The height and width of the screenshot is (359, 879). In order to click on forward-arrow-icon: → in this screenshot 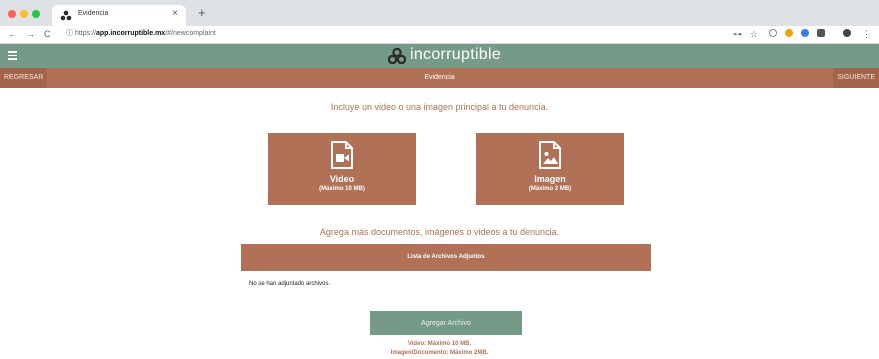, I will do `click(30, 34)`.